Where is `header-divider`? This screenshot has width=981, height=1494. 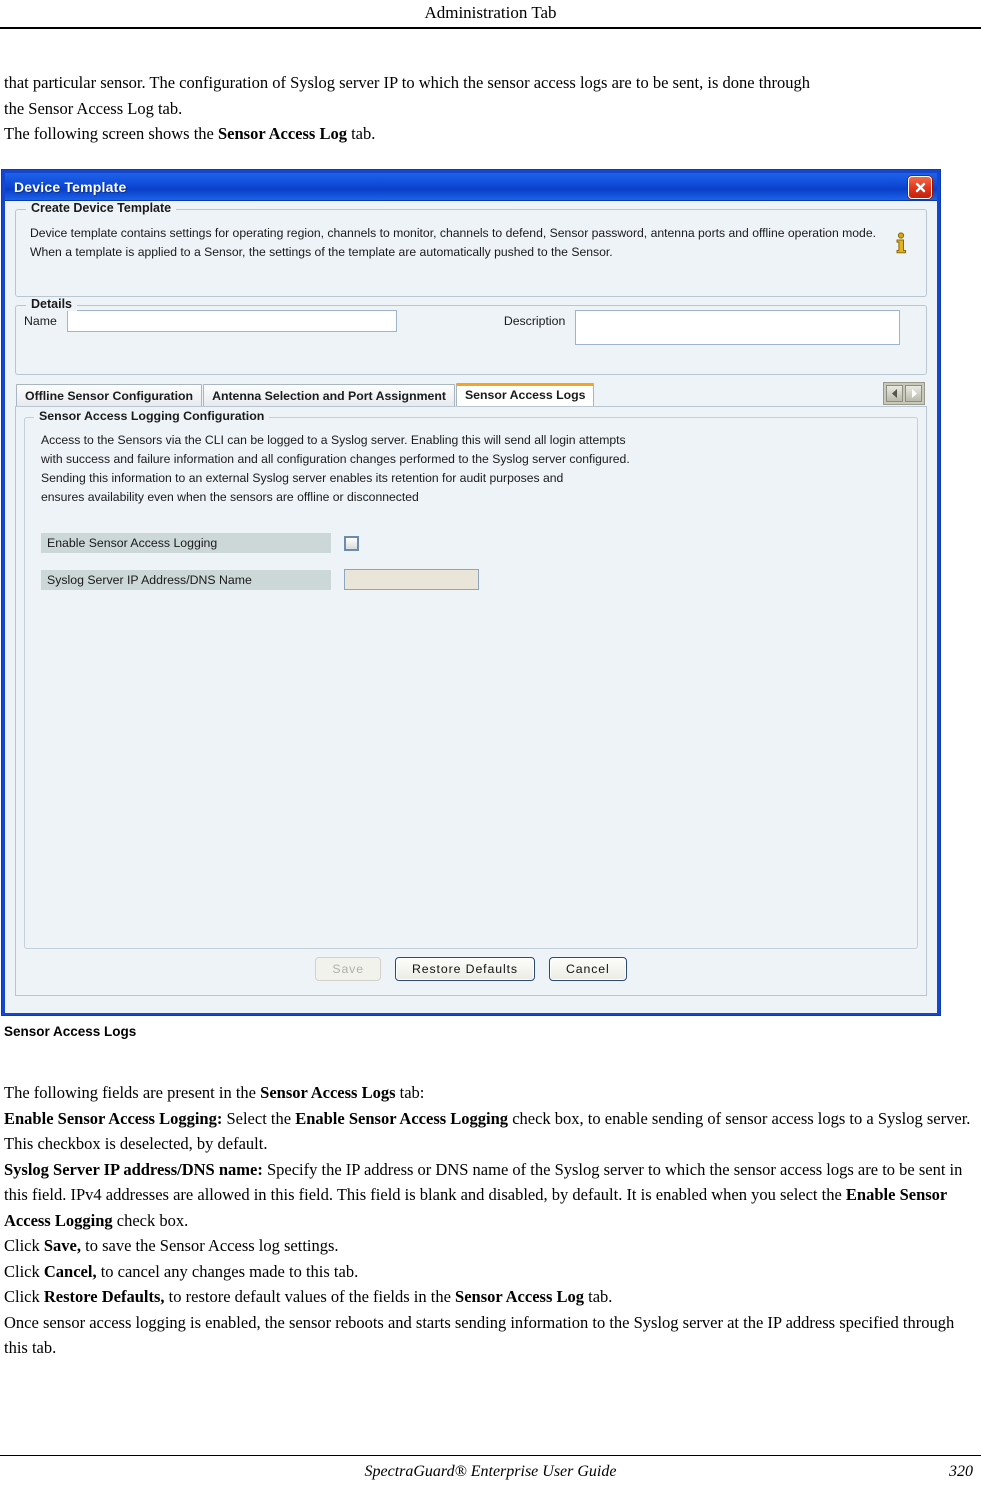
header-divider is located at coordinates (490, 28).